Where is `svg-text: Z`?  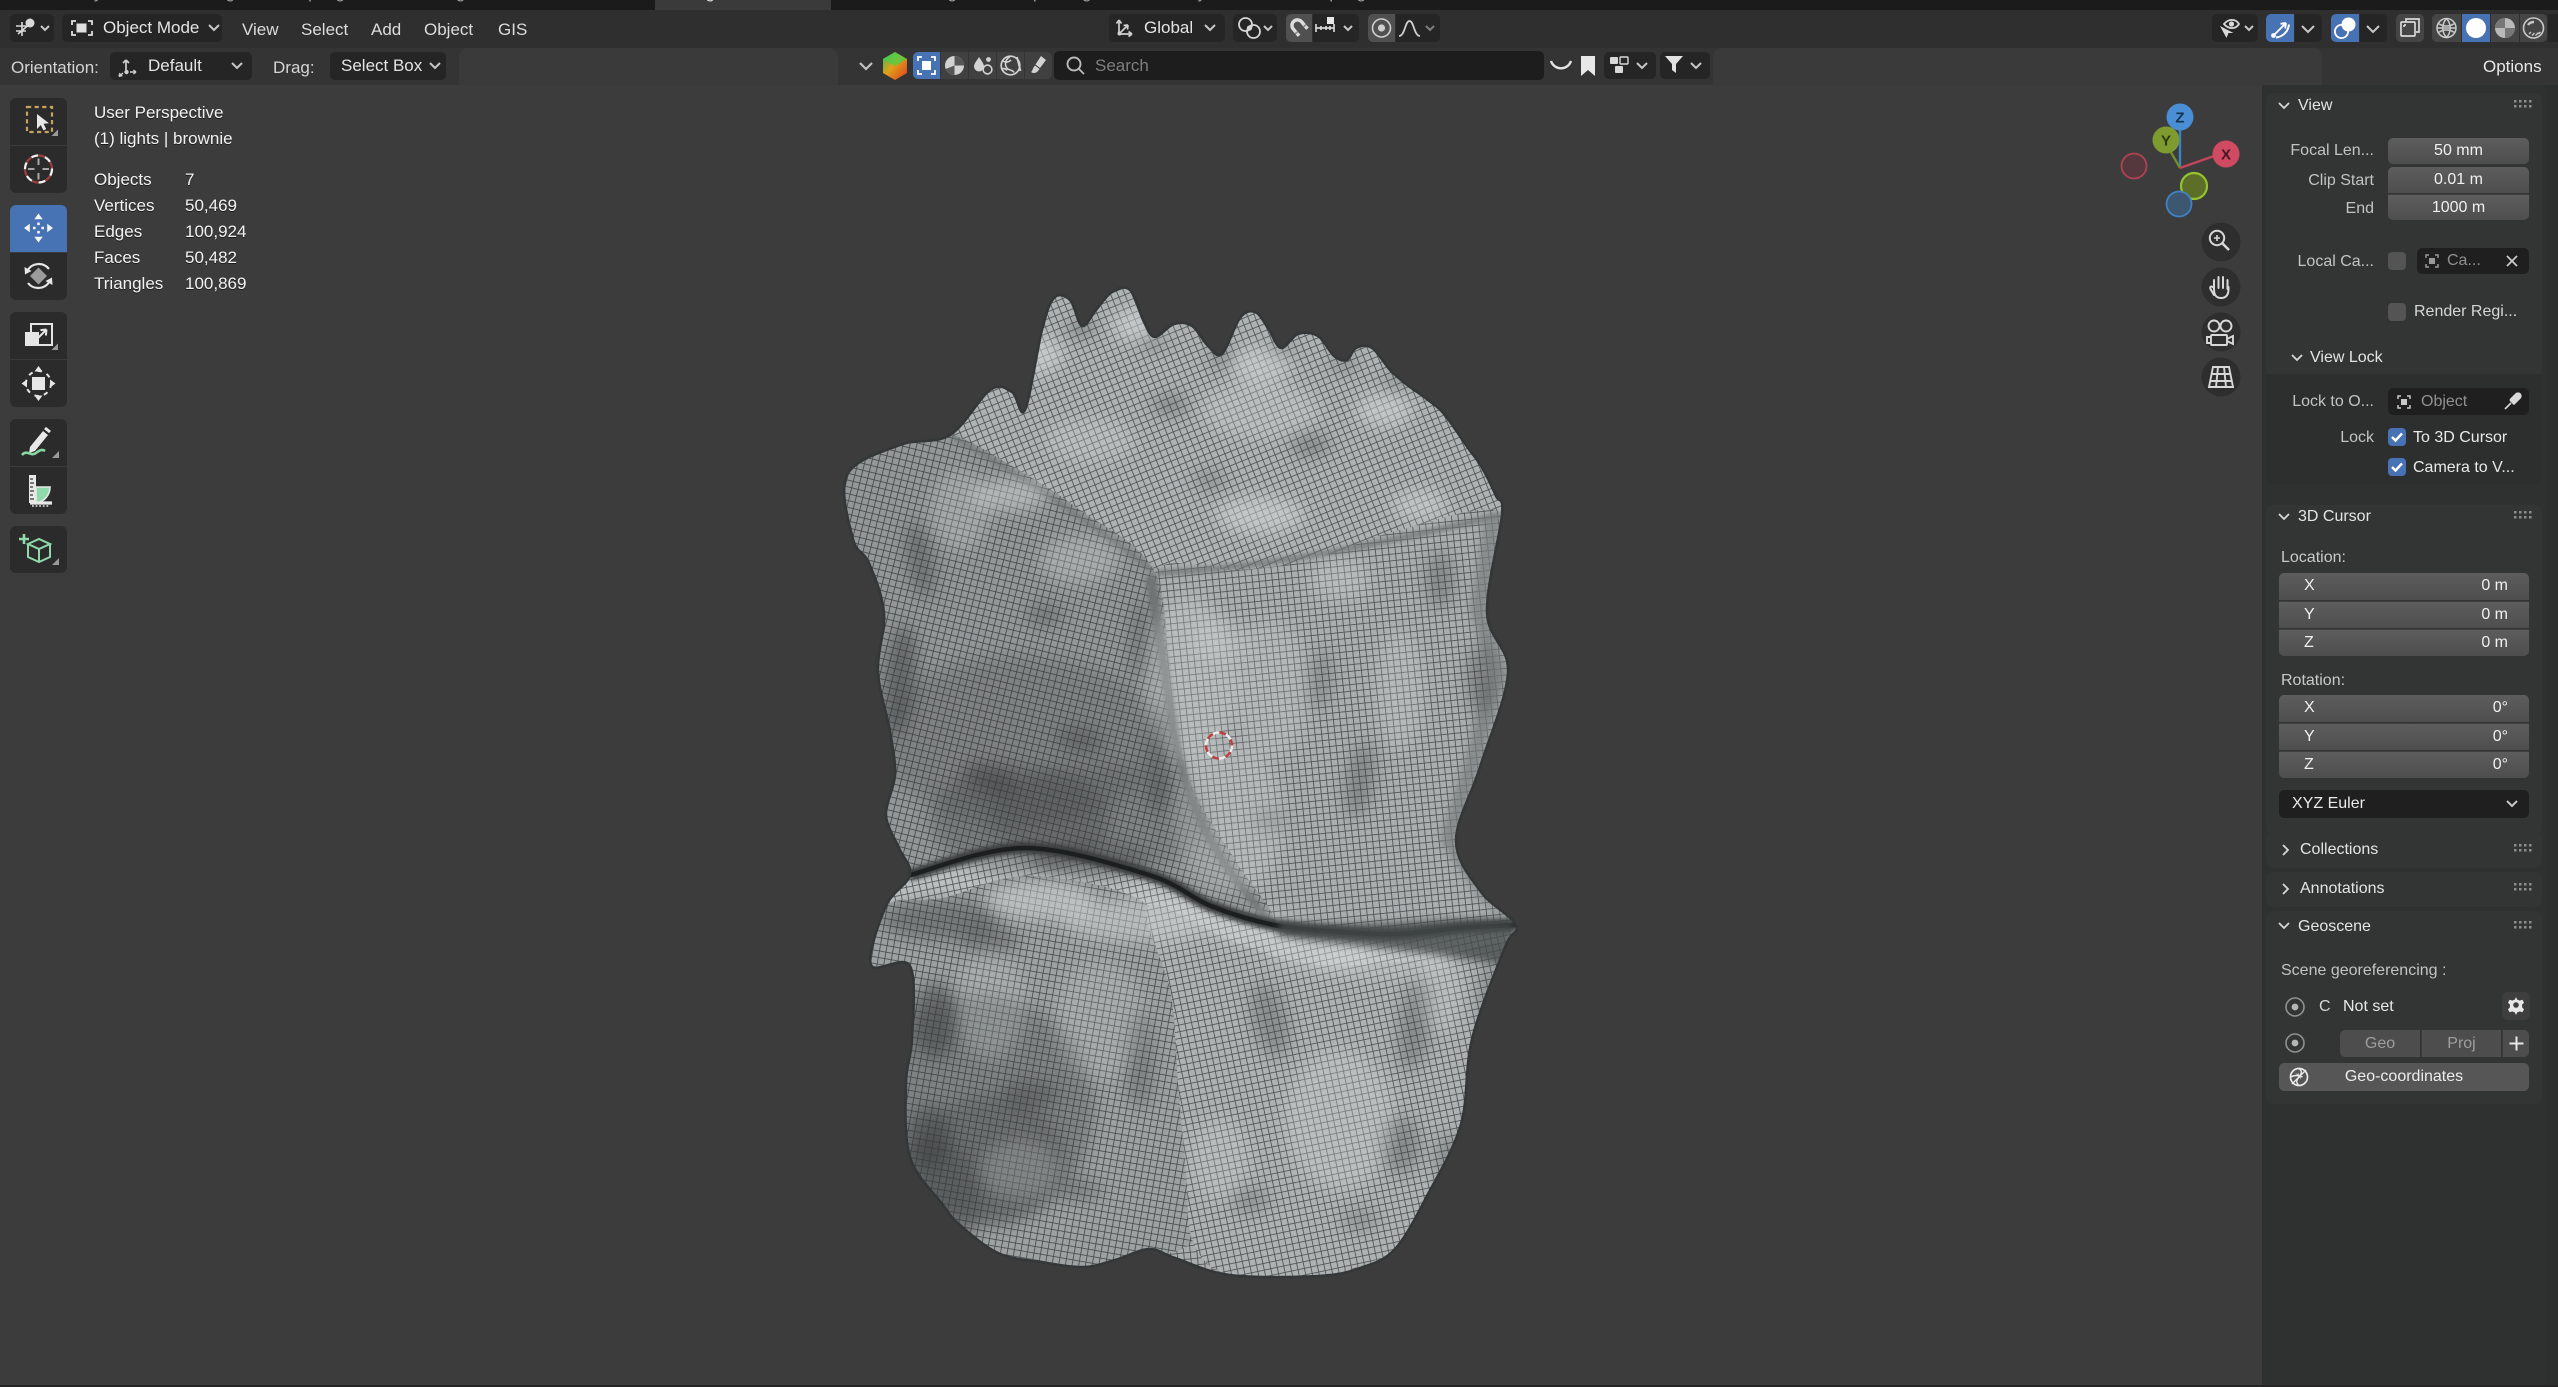 svg-text: Z is located at coordinates (2179, 118).